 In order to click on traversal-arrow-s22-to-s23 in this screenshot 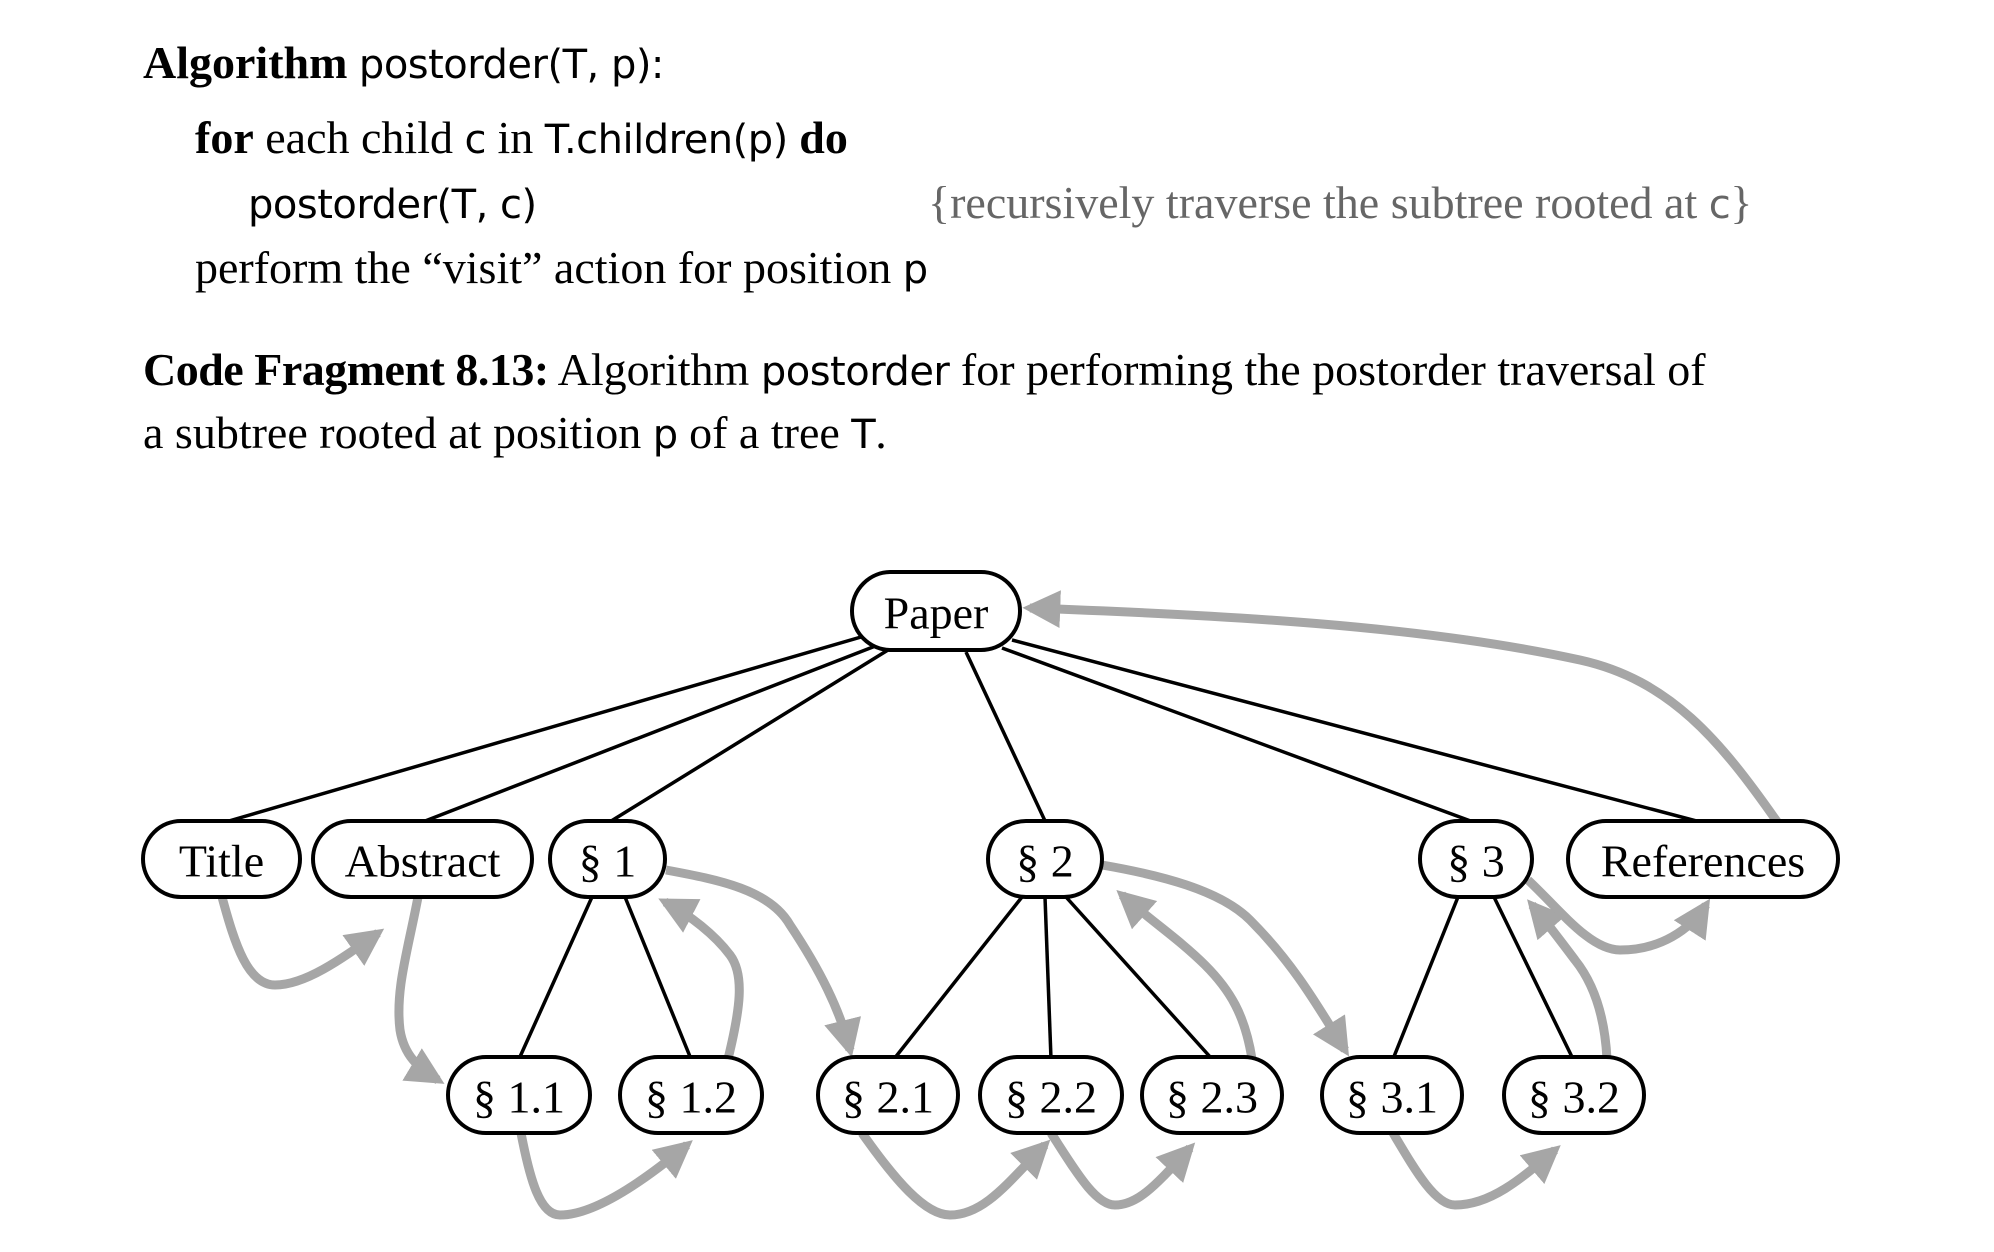, I will do `click(1121, 1170)`.